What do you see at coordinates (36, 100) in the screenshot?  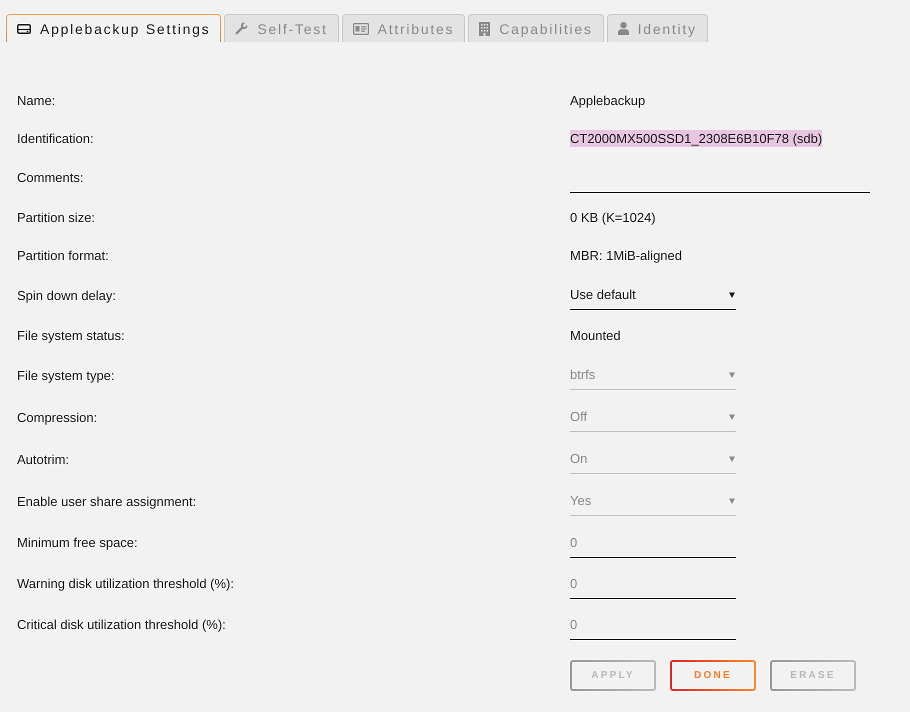 I see `field-label: Name:` at bounding box center [36, 100].